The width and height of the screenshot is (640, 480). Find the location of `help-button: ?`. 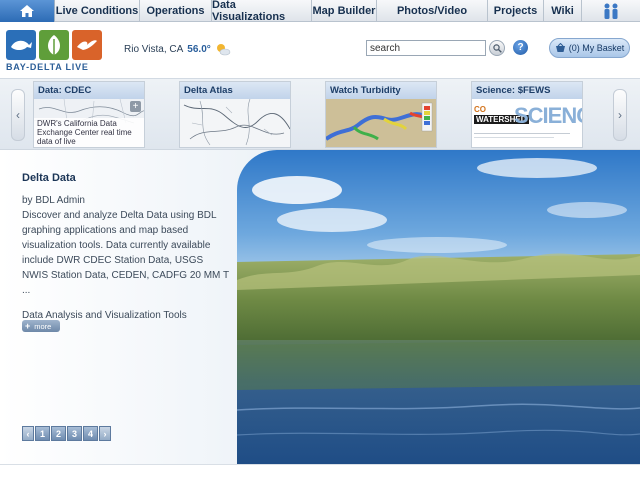

help-button: ? is located at coordinates (520, 47).